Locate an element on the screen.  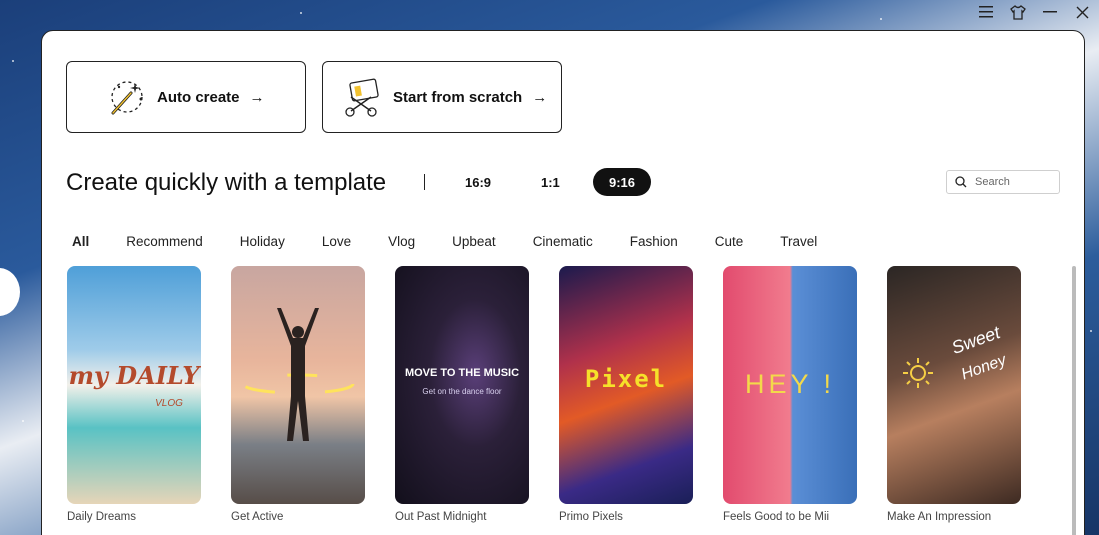
template-title: Feels Good to be Mii is located at coordinates (776, 517).